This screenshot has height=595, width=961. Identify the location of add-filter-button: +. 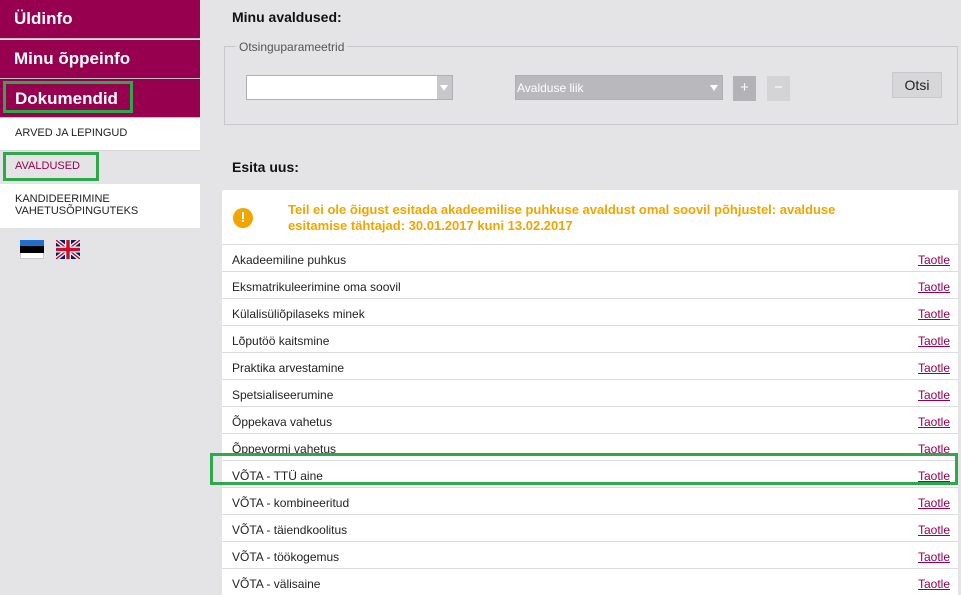
(744, 88).